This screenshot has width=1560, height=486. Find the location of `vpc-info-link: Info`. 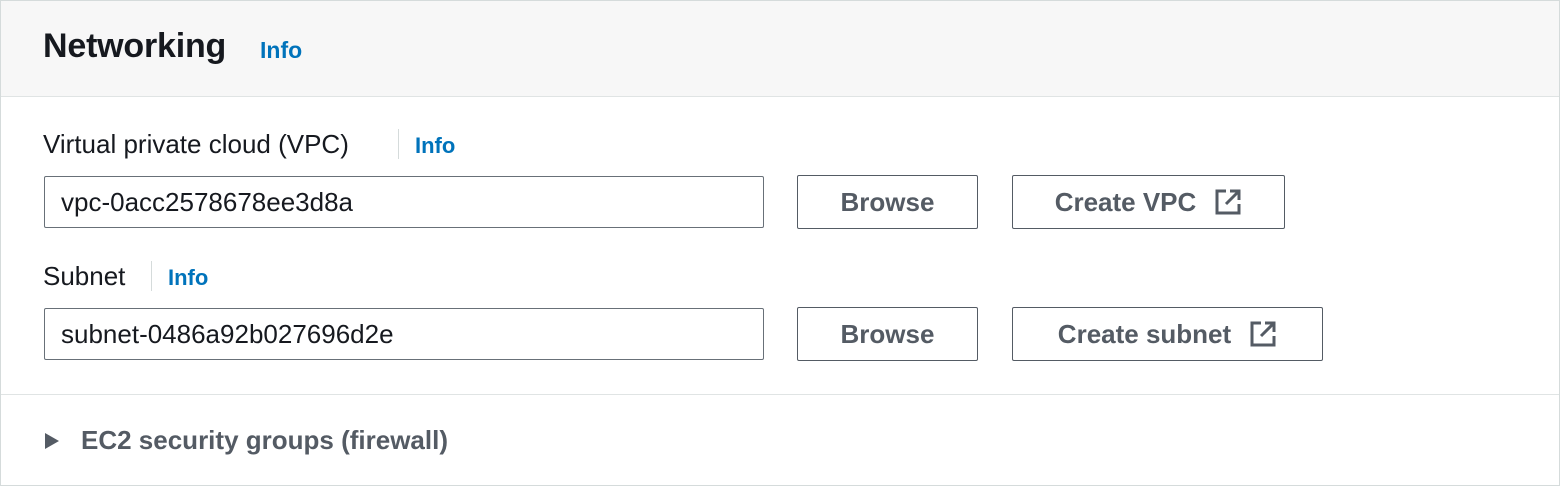

vpc-info-link: Info is located at coordinates (435, 146).